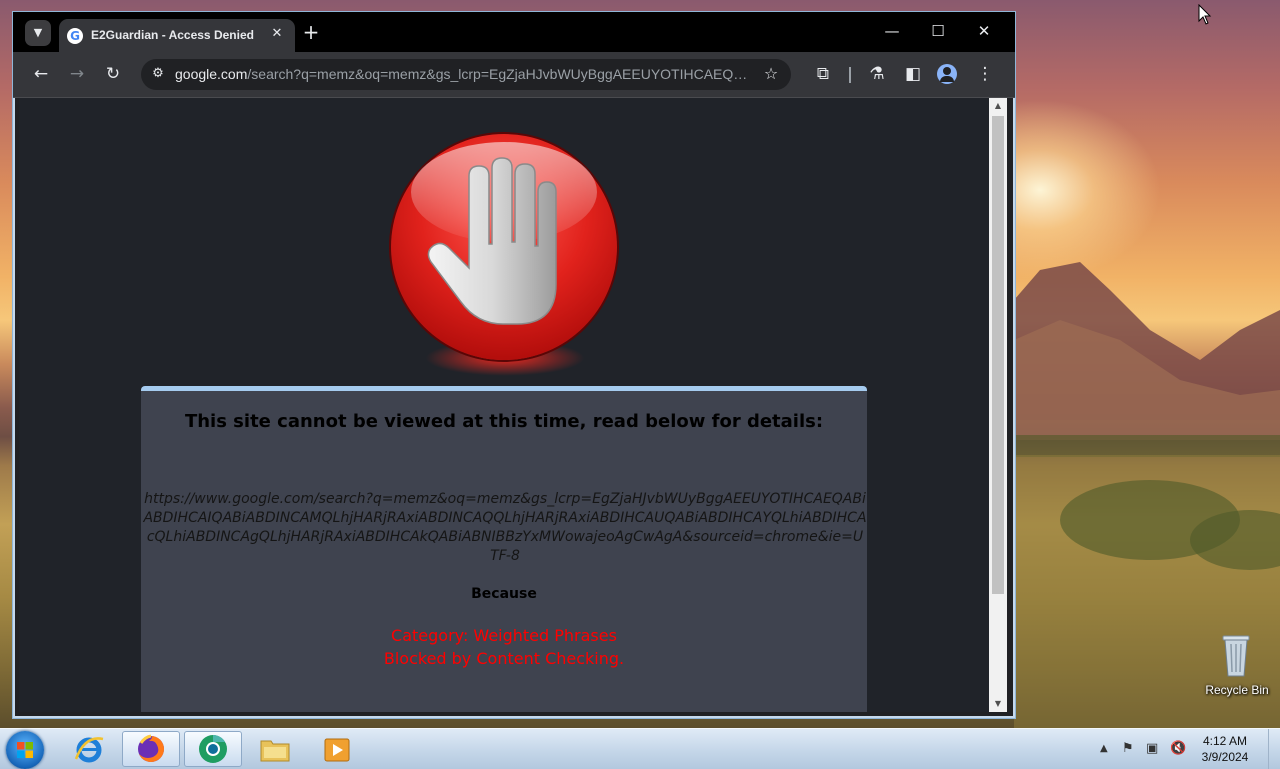 This screenshot has height=769, width=1280. Describe the element at coordinates (311, 32) in the screenshot. I see `new-tab-button: +` at that location.